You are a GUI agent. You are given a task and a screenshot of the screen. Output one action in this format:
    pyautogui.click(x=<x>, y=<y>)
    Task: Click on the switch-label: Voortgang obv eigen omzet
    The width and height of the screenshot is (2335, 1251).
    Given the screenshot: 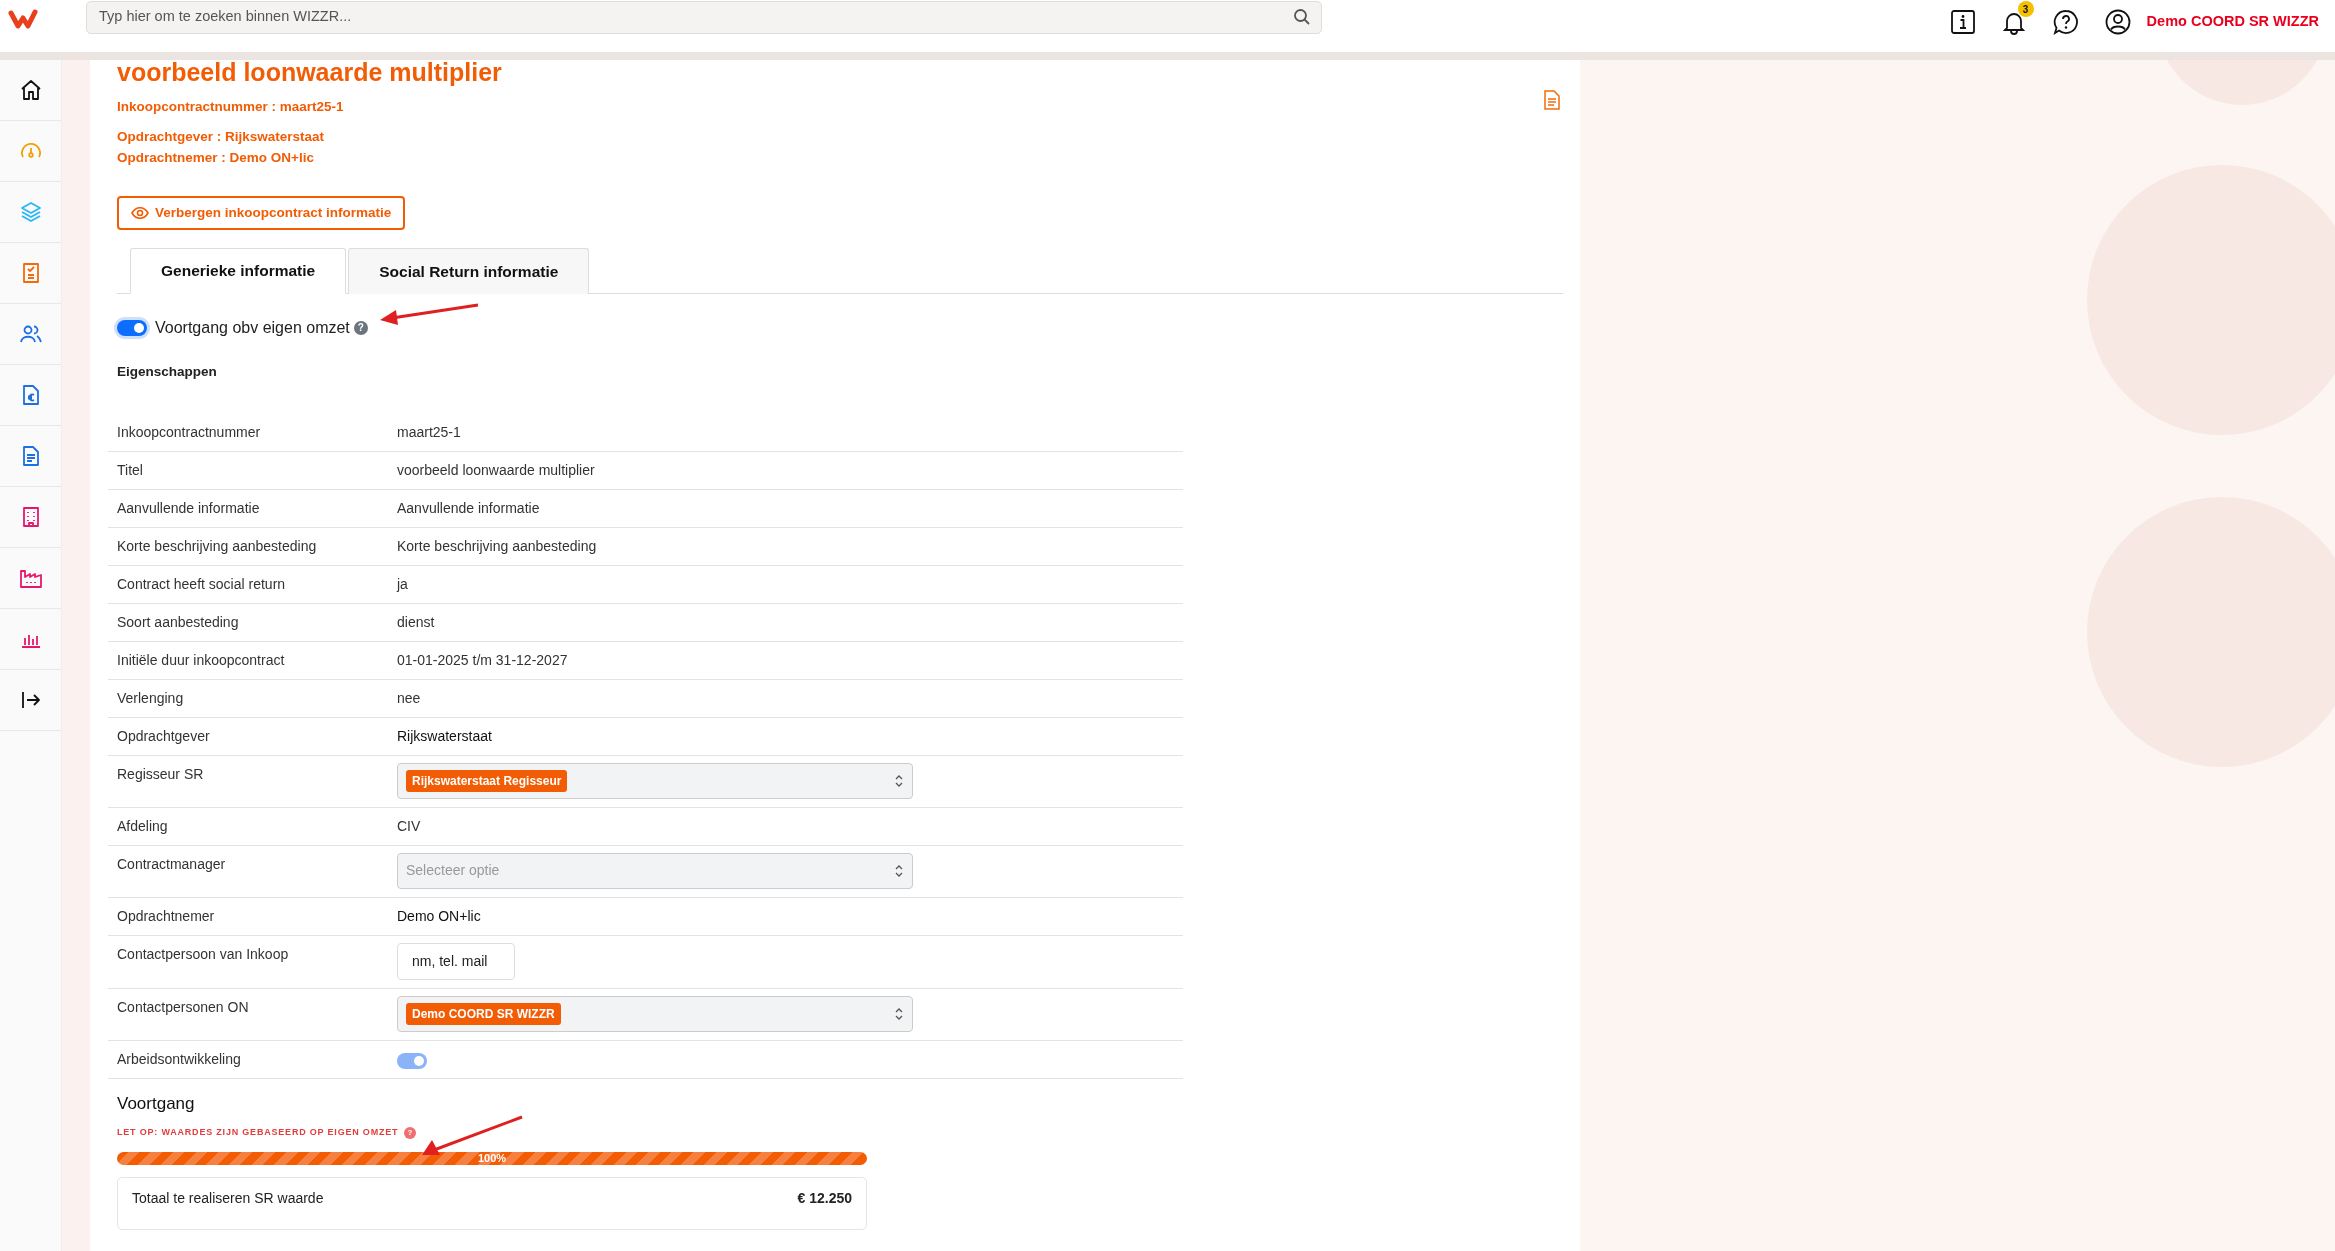 What is the action you would take?
    pyautogui.click(x=252, y=327)
    